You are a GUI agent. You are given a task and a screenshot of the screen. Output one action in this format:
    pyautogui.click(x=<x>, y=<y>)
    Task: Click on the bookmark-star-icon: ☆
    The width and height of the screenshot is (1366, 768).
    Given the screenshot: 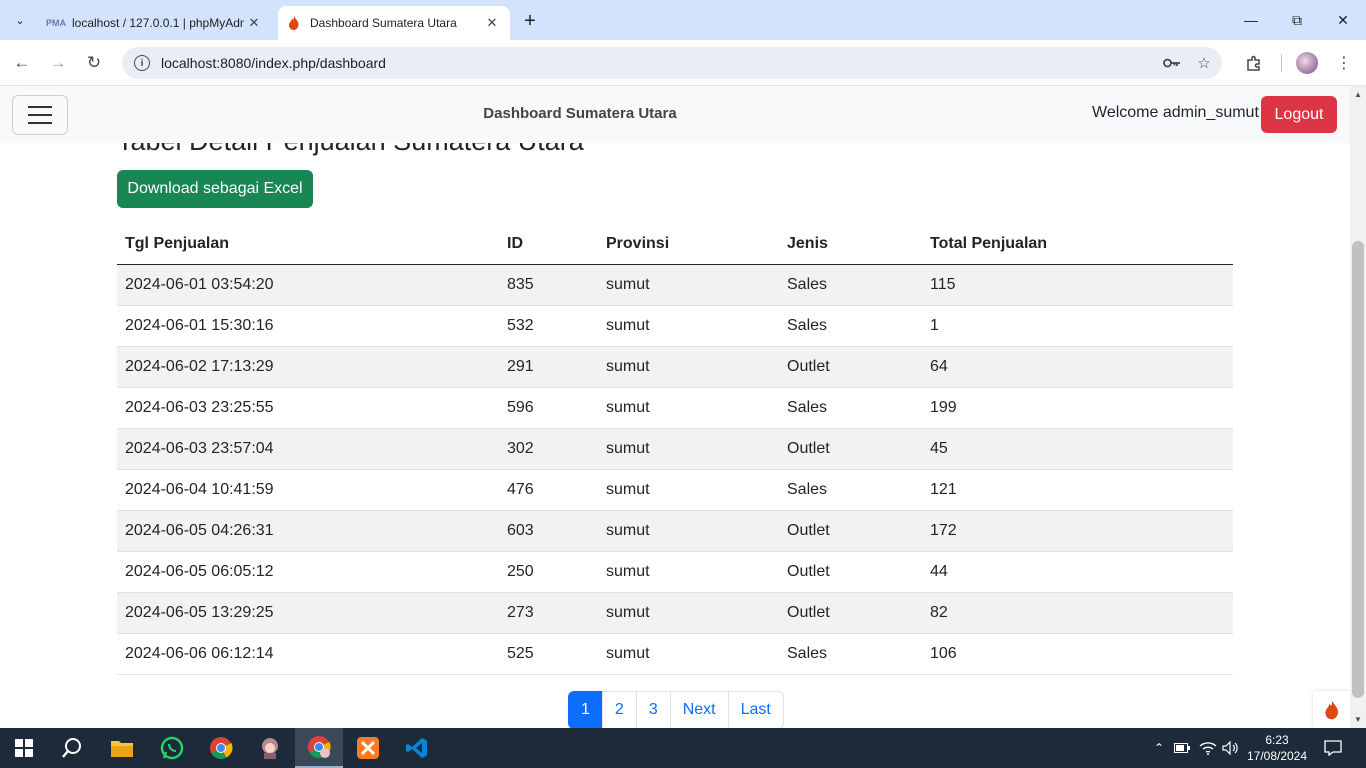 What is the action you would take?
    pyautogui.click(x=1204, y=63)
    